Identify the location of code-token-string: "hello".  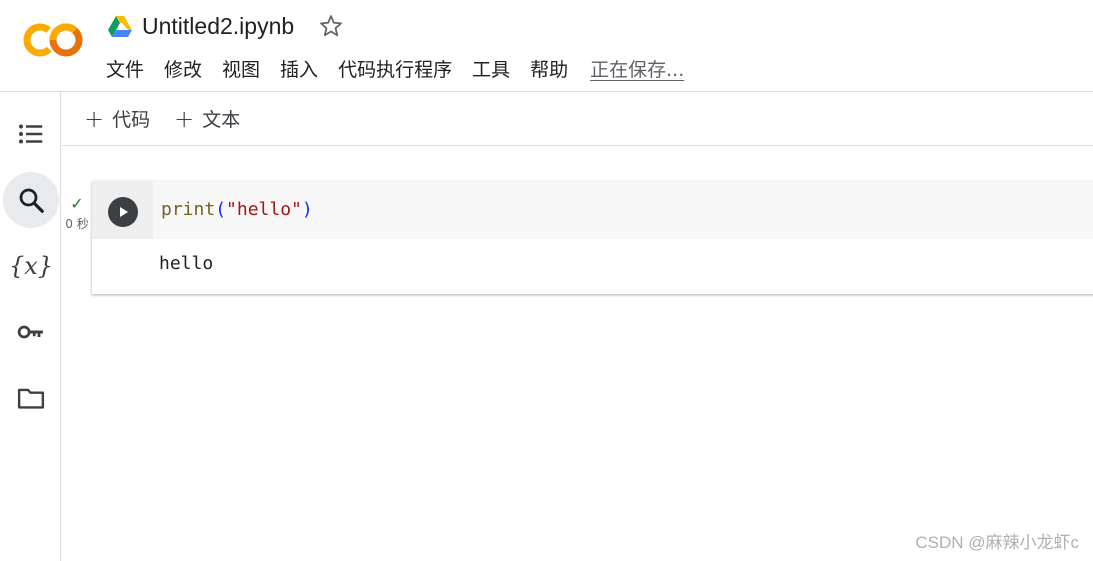
(264, 209).